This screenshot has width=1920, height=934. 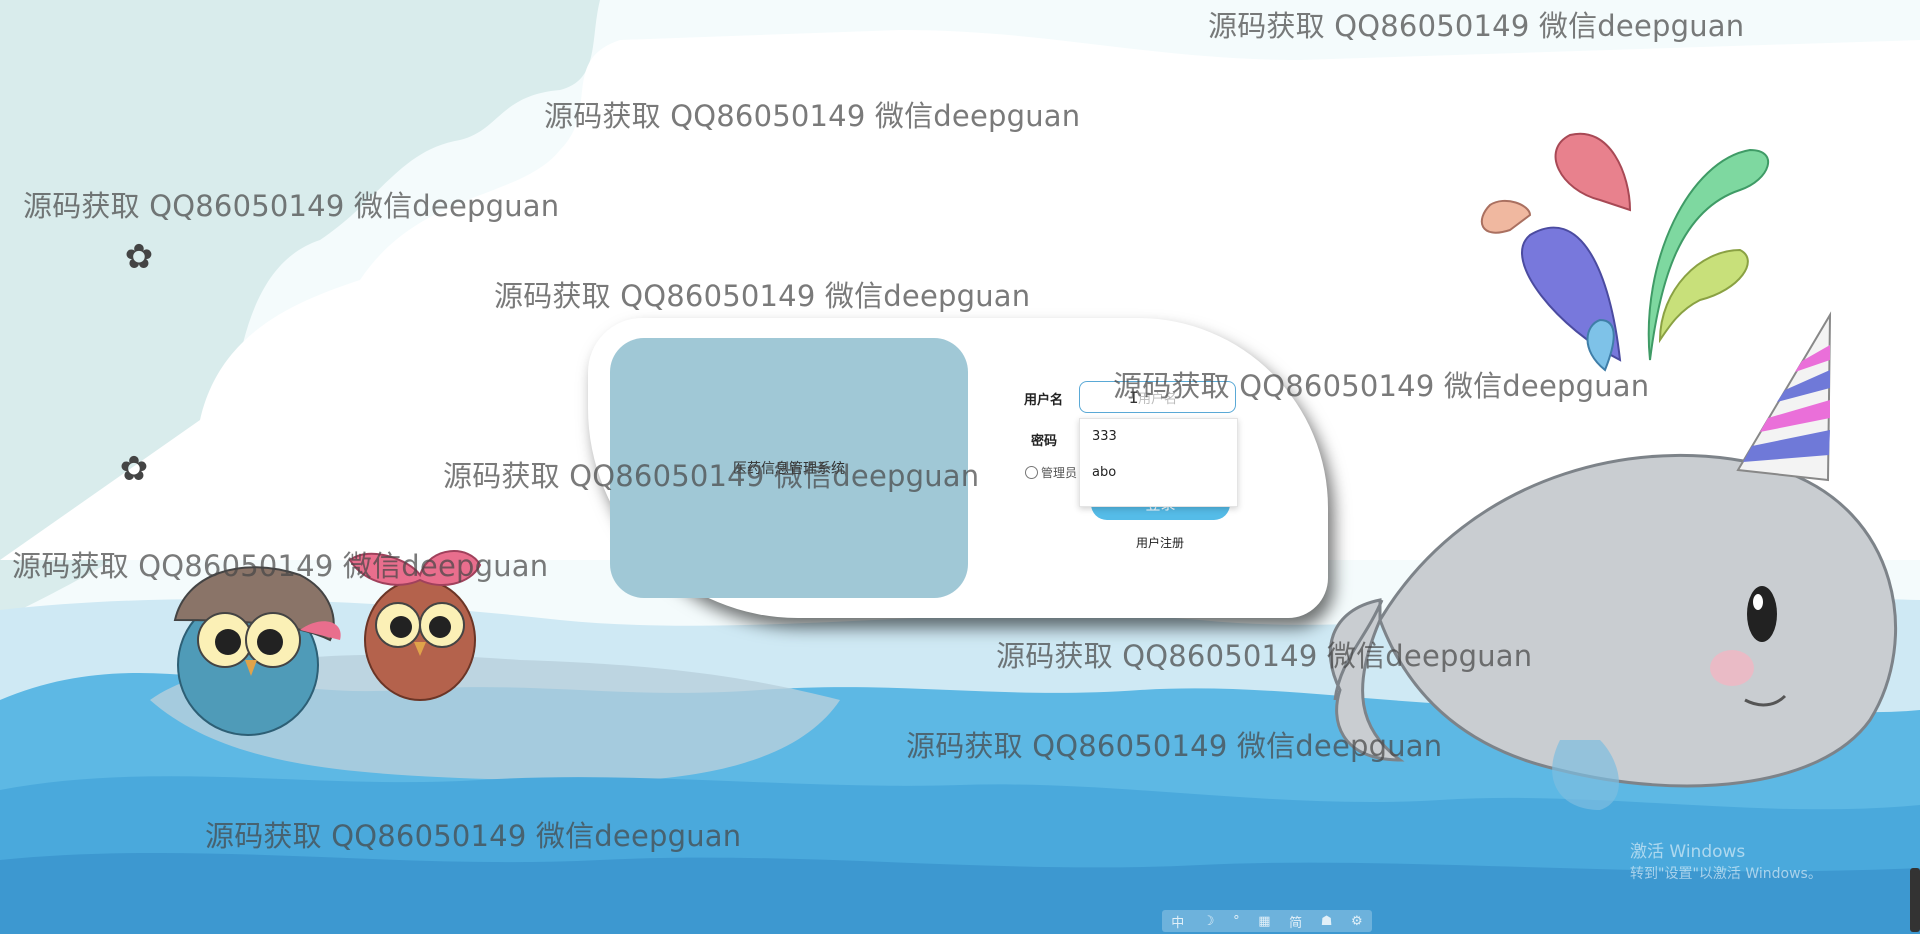 I want to click on ime-item: ▦, so click(x=1264, y=921).